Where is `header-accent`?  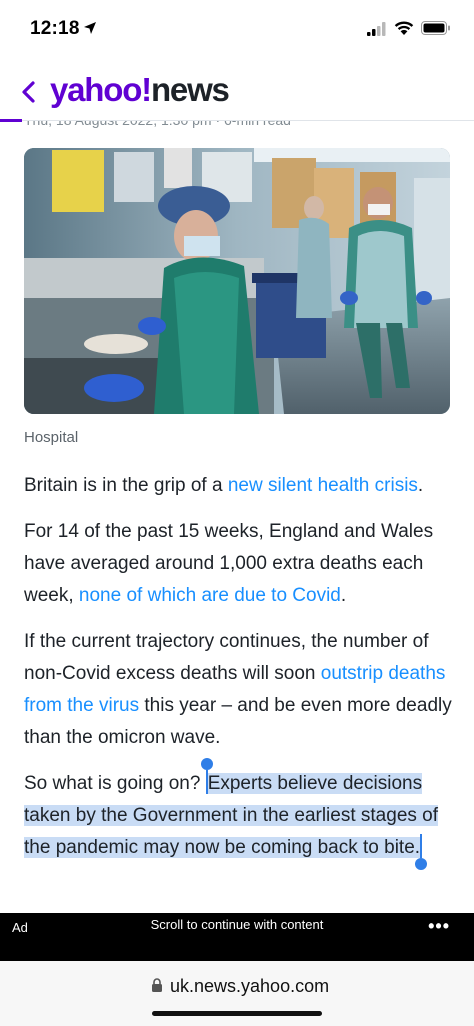 header-accent is located at coordinates (11, 120).